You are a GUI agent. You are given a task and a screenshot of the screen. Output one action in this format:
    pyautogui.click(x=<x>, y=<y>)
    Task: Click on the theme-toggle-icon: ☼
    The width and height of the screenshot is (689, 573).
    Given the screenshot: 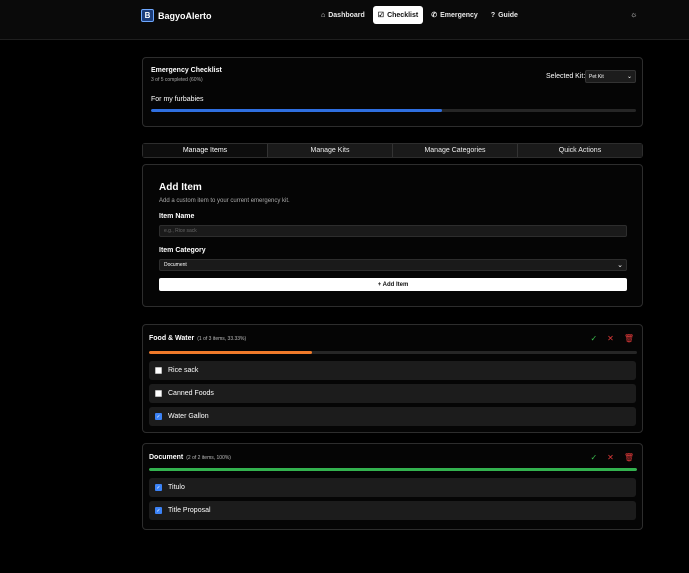 What is the action you would take?
    pyautogui.click(x=633, y=14)
    